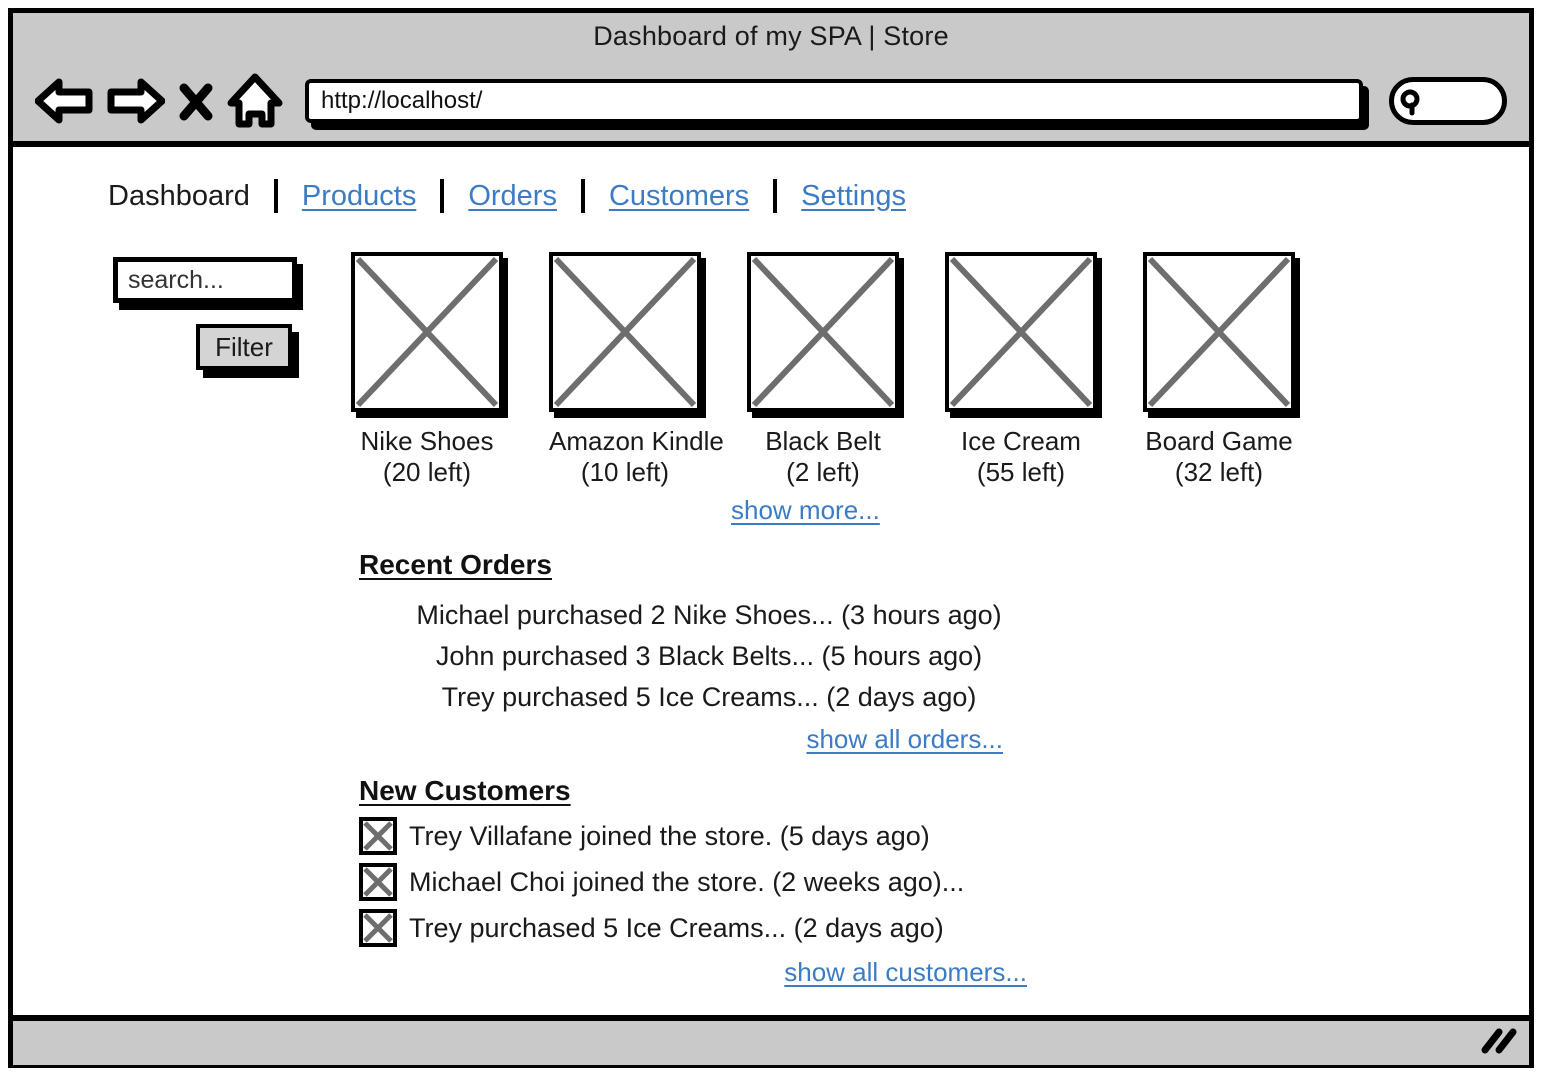 This screenshot has height=1082, width=1548. What do you see at coordinates (1021, 441) in the screenshot?
I see `product-name: Ice Cream` at bounding box center [1021, 441].